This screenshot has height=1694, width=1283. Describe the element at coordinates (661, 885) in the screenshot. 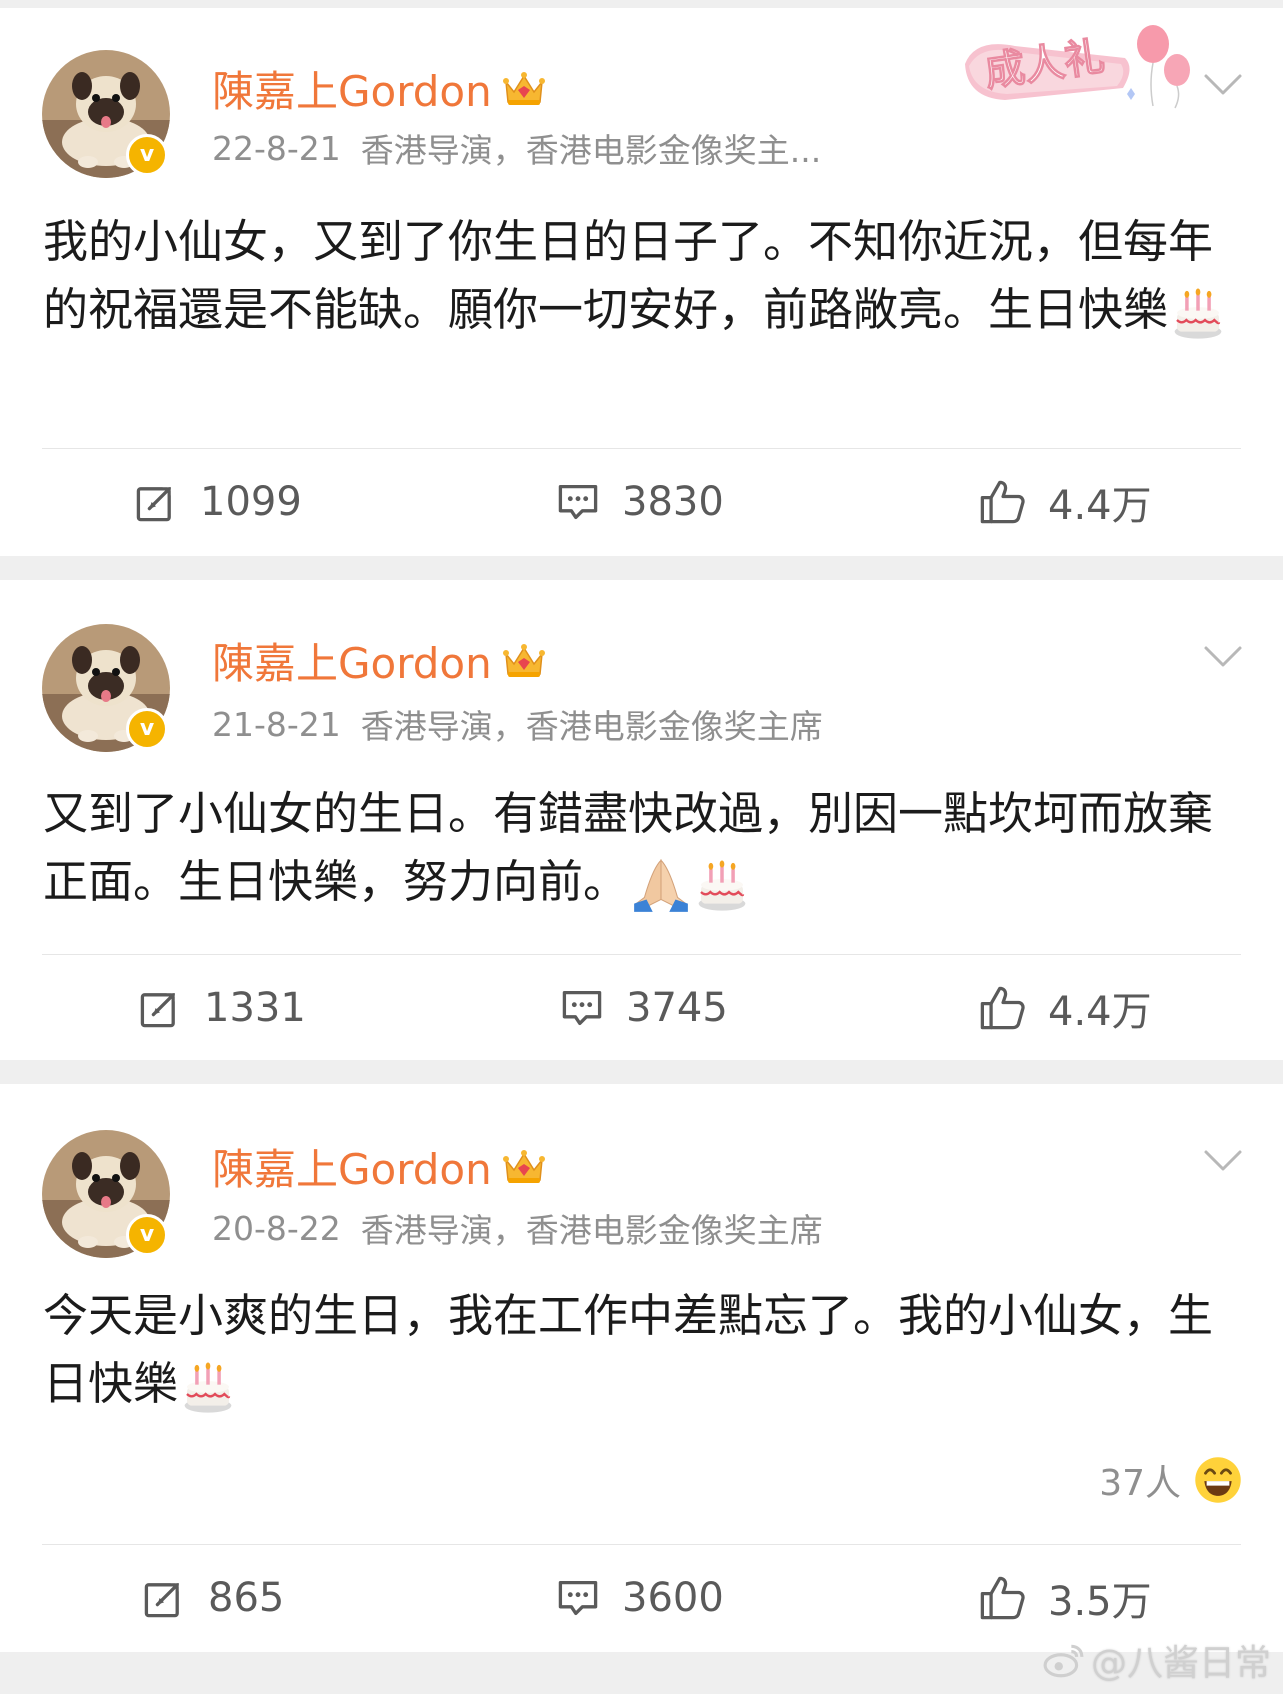

I see `folded-hands-icon` at that location.